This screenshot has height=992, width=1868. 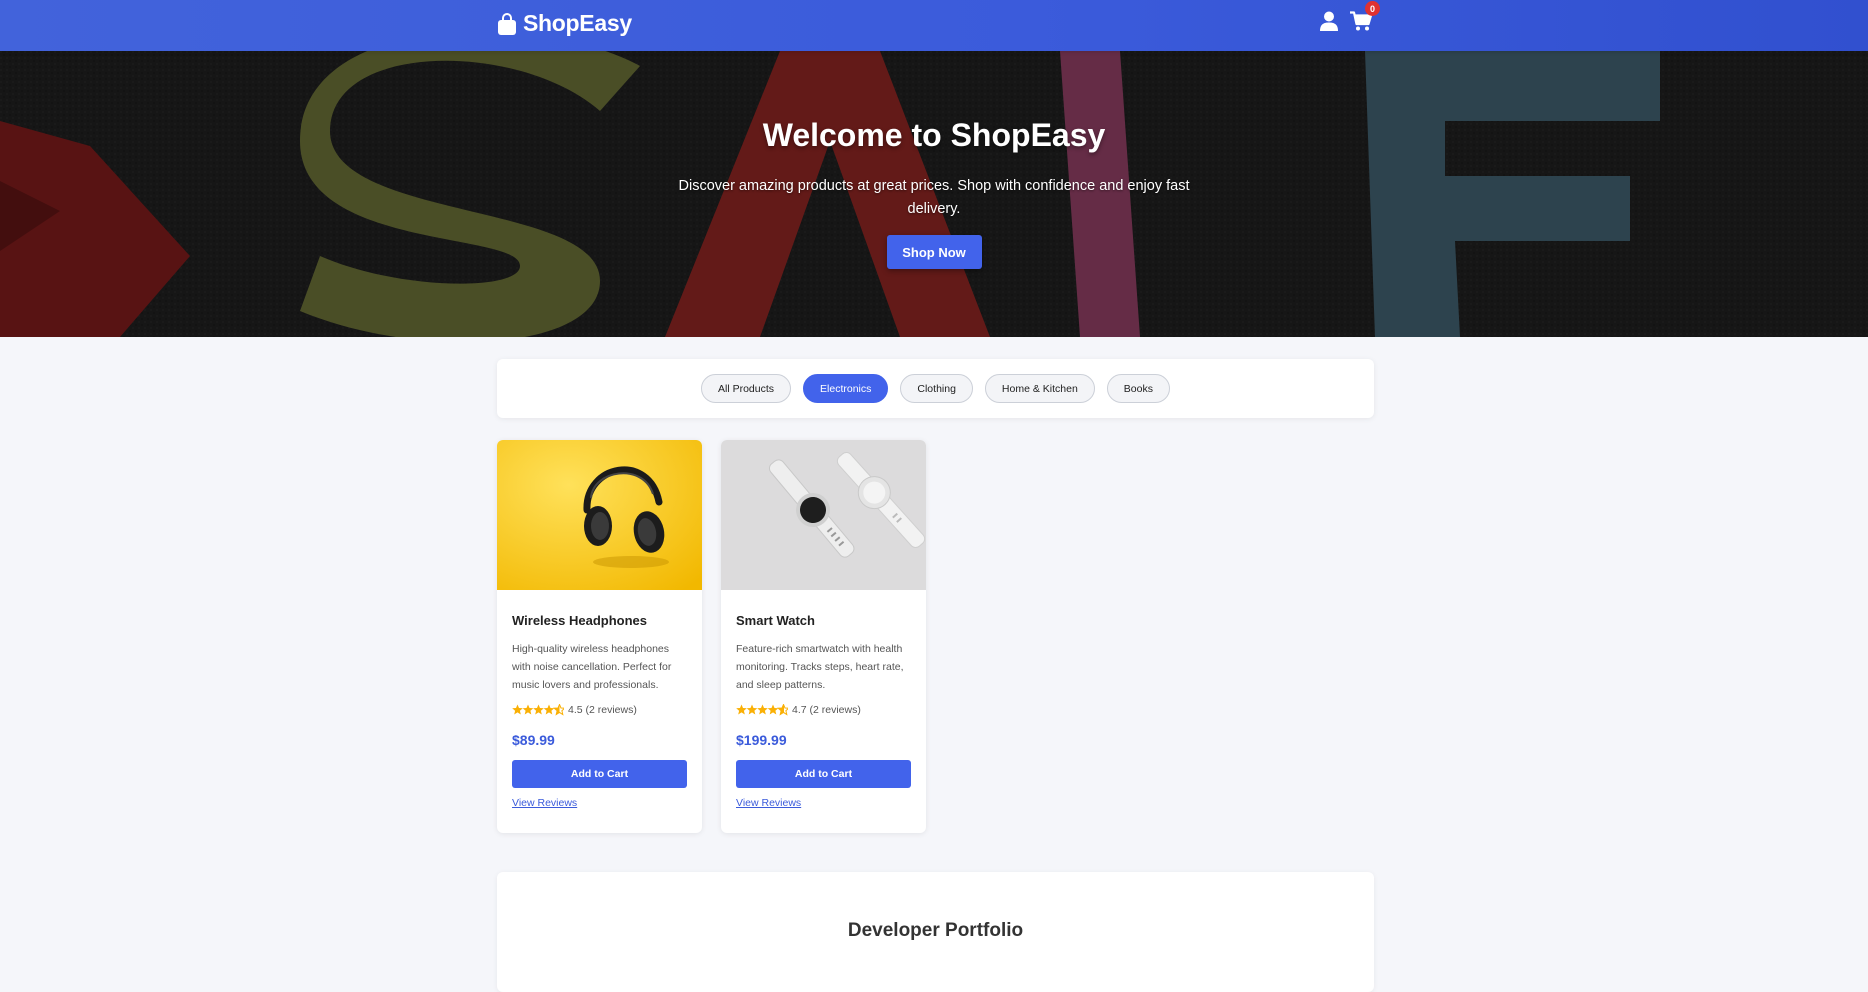 I want to click on user-icon, so click(x=1329, y=21).